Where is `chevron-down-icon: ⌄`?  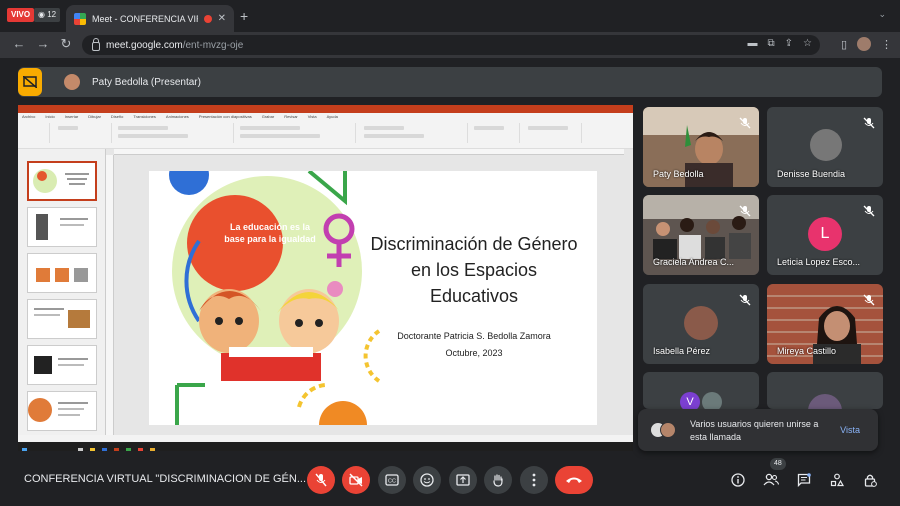 chevron-down-icon: ⌄ is located at coordinates (882, 14).